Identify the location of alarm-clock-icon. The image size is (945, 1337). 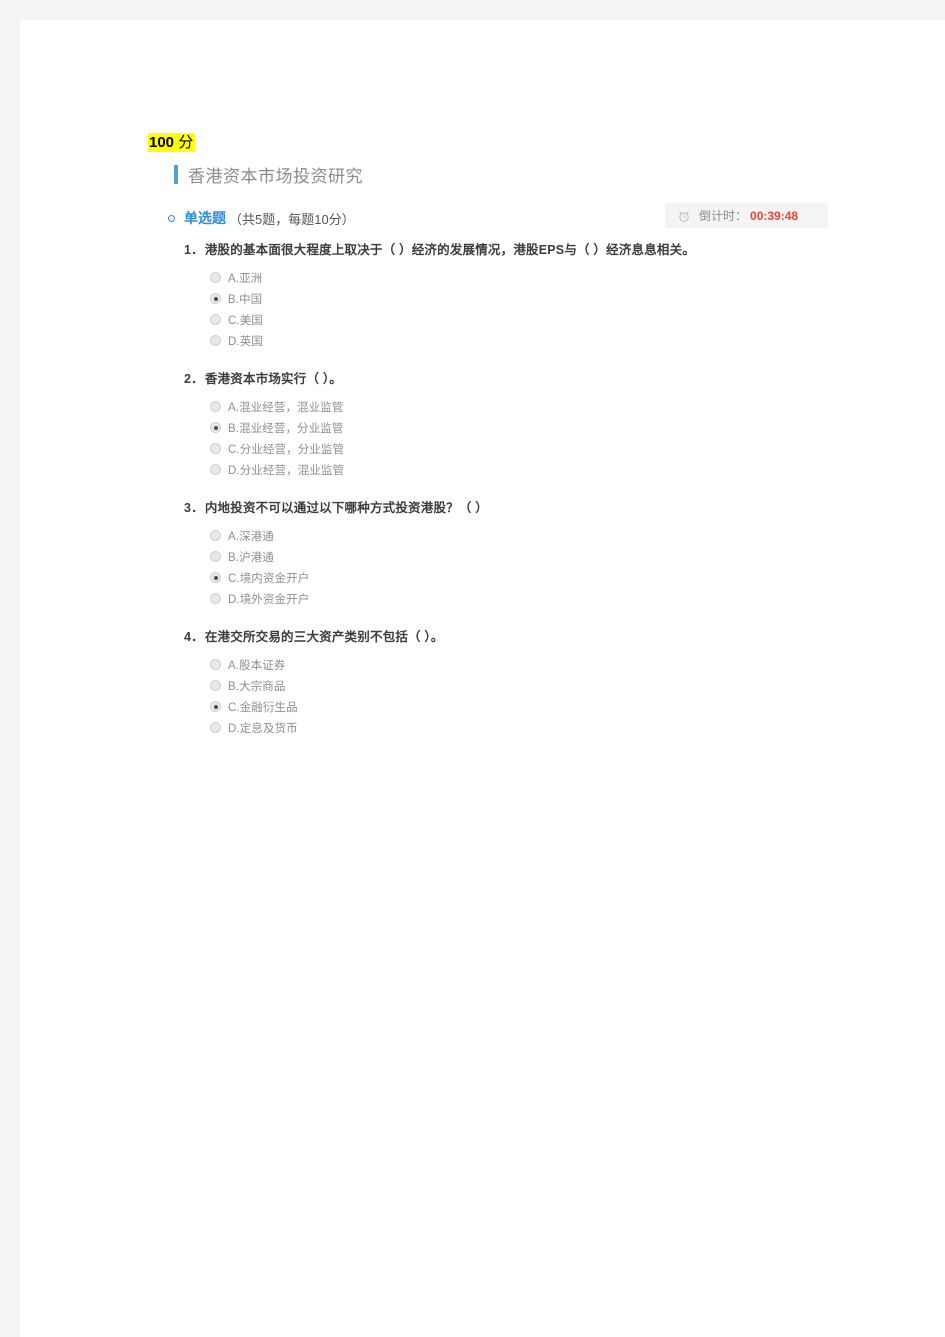
(684, 216).